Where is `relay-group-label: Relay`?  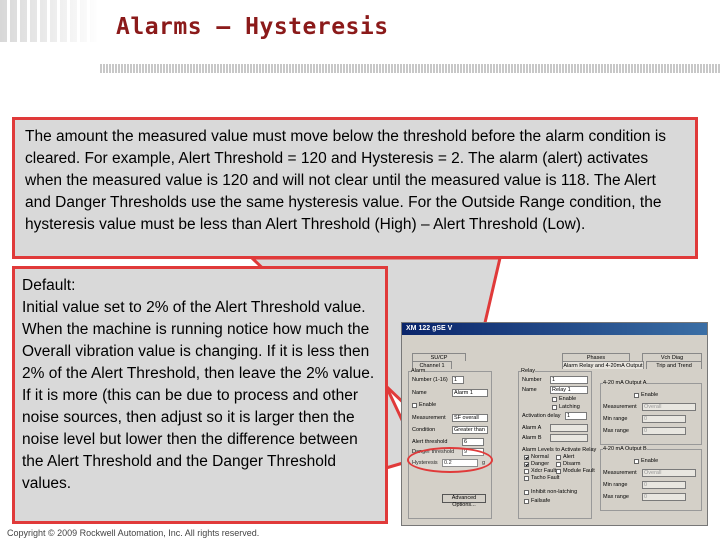
relay-group-label: Relay is located at coordinates (528, 371).